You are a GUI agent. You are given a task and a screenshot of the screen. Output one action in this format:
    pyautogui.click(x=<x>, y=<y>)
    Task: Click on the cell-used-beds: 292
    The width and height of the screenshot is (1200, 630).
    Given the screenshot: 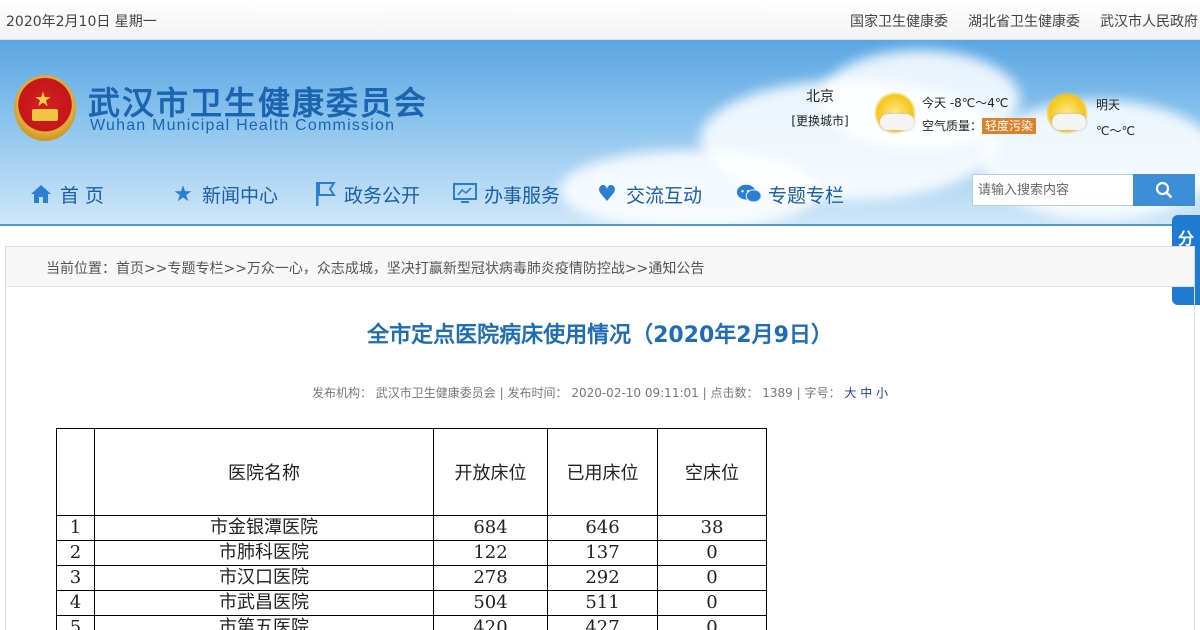 What is the action you would take?
    pyautogui.click(x=602, y=578)
    